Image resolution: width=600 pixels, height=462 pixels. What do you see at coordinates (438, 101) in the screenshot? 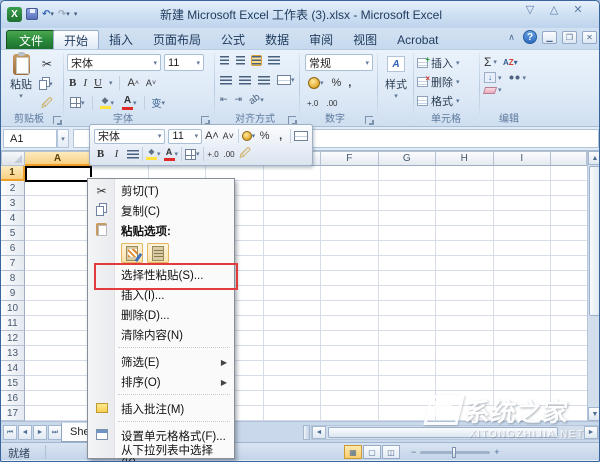
I see `format-cells-button: 格式 ▾` at bounding box center [438, 101].